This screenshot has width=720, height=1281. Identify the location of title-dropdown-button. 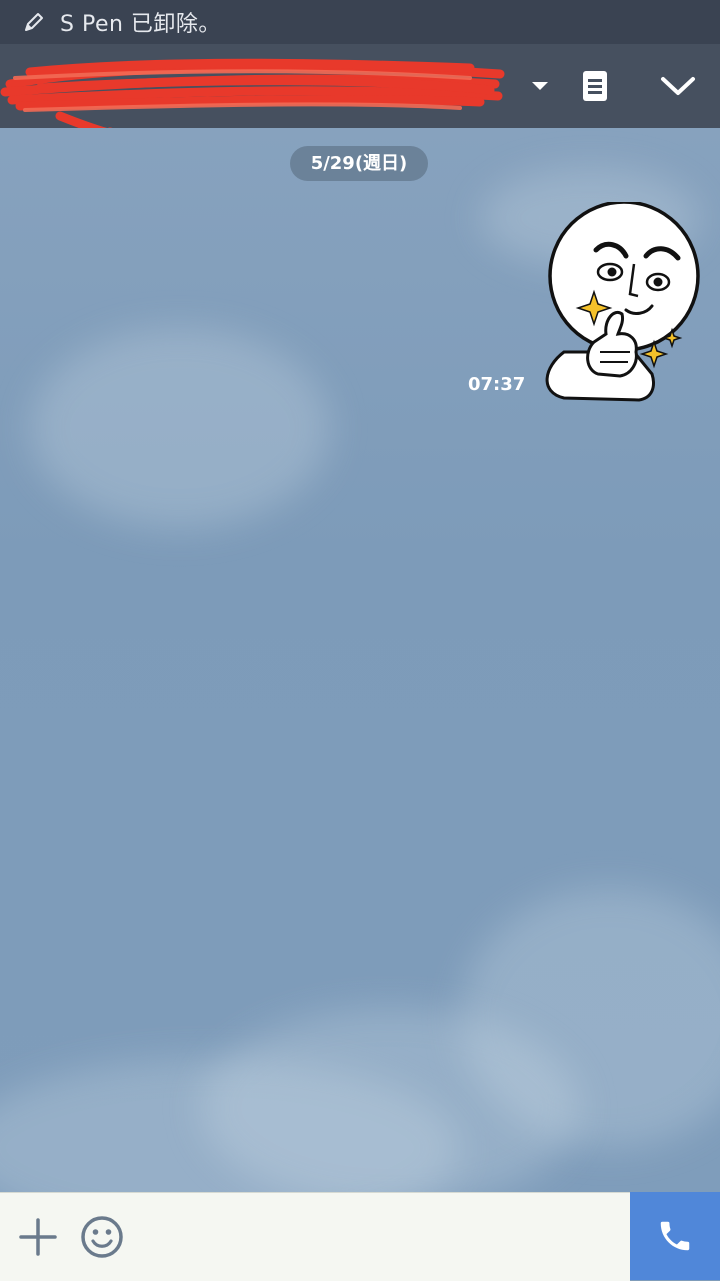
(540, 86).